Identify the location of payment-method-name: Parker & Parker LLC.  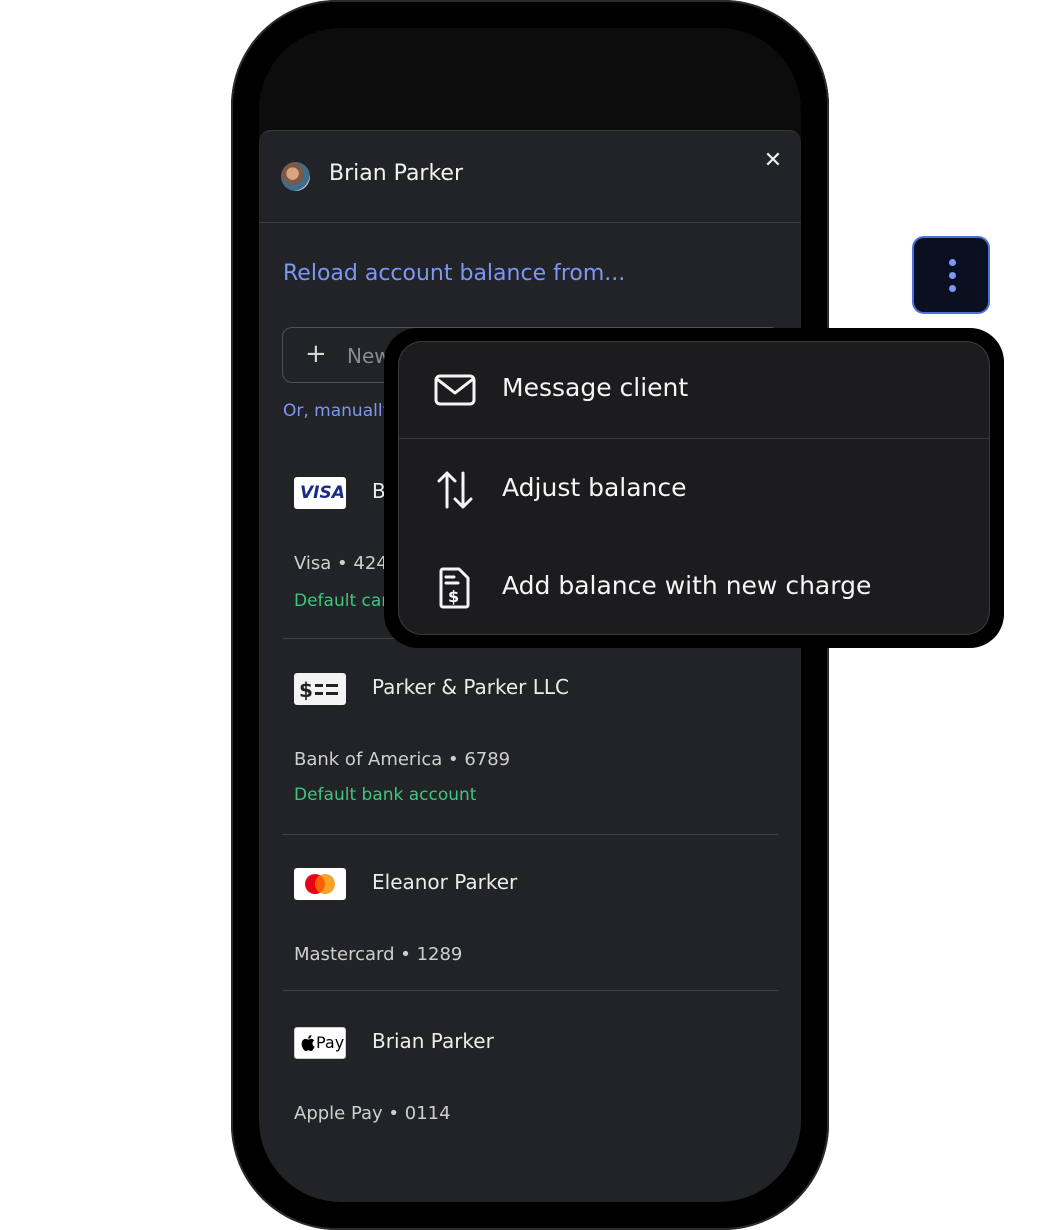
(470, 687).